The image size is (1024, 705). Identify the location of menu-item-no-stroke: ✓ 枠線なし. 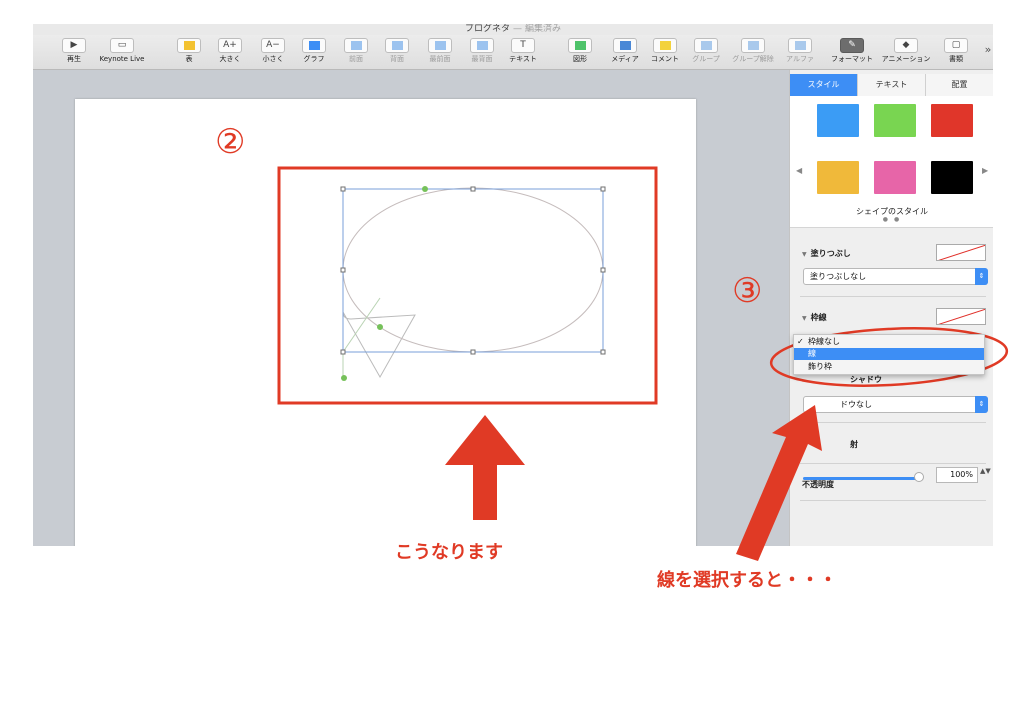
(889, 342).